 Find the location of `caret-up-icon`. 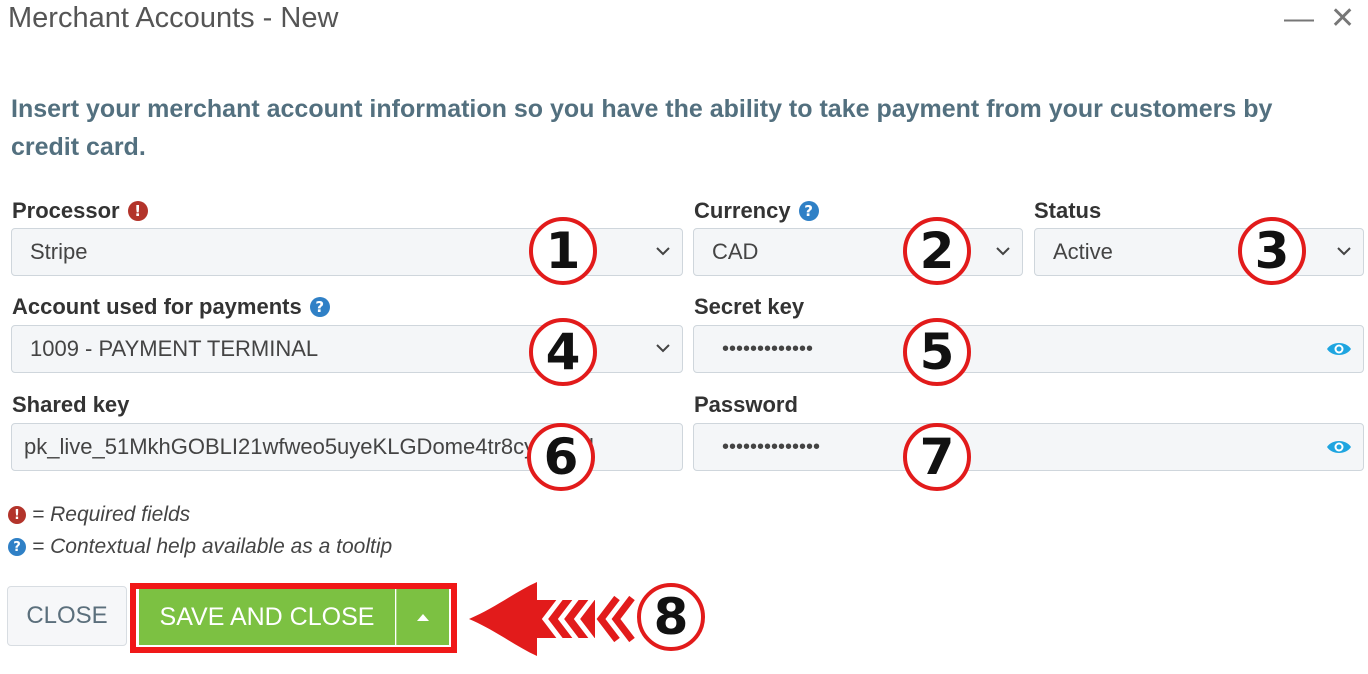

caret-up-icon is located at coordinates (423, 617).